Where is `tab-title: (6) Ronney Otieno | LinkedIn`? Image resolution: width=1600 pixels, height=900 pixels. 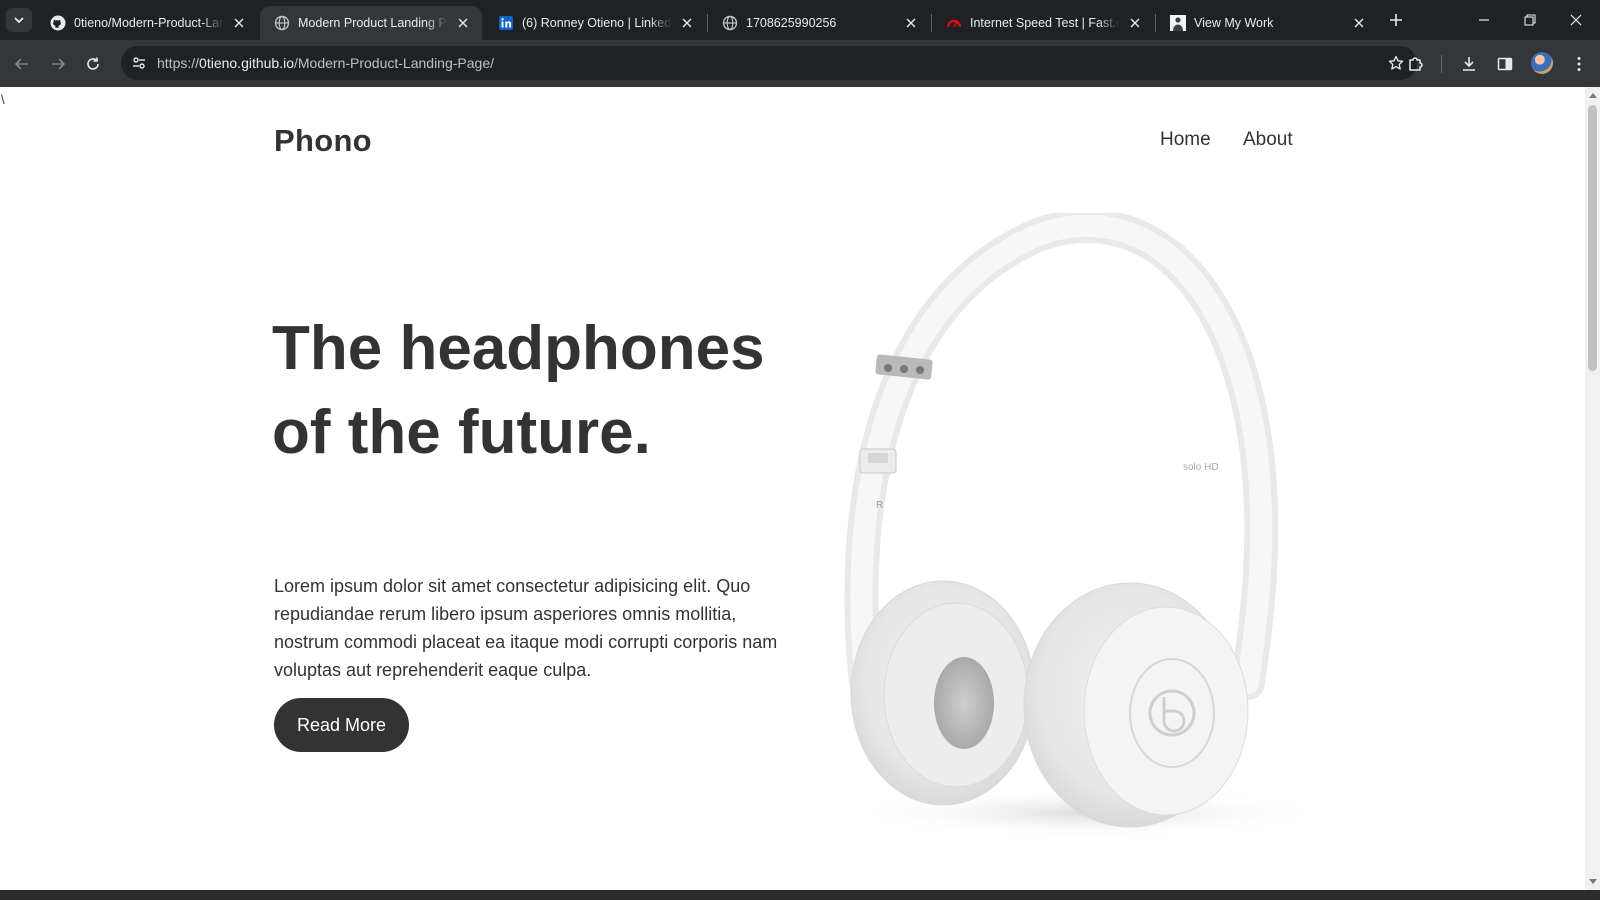 tab-title: (6) Ronney Otieno | LinkedIn is located at coordinates (597, 23).